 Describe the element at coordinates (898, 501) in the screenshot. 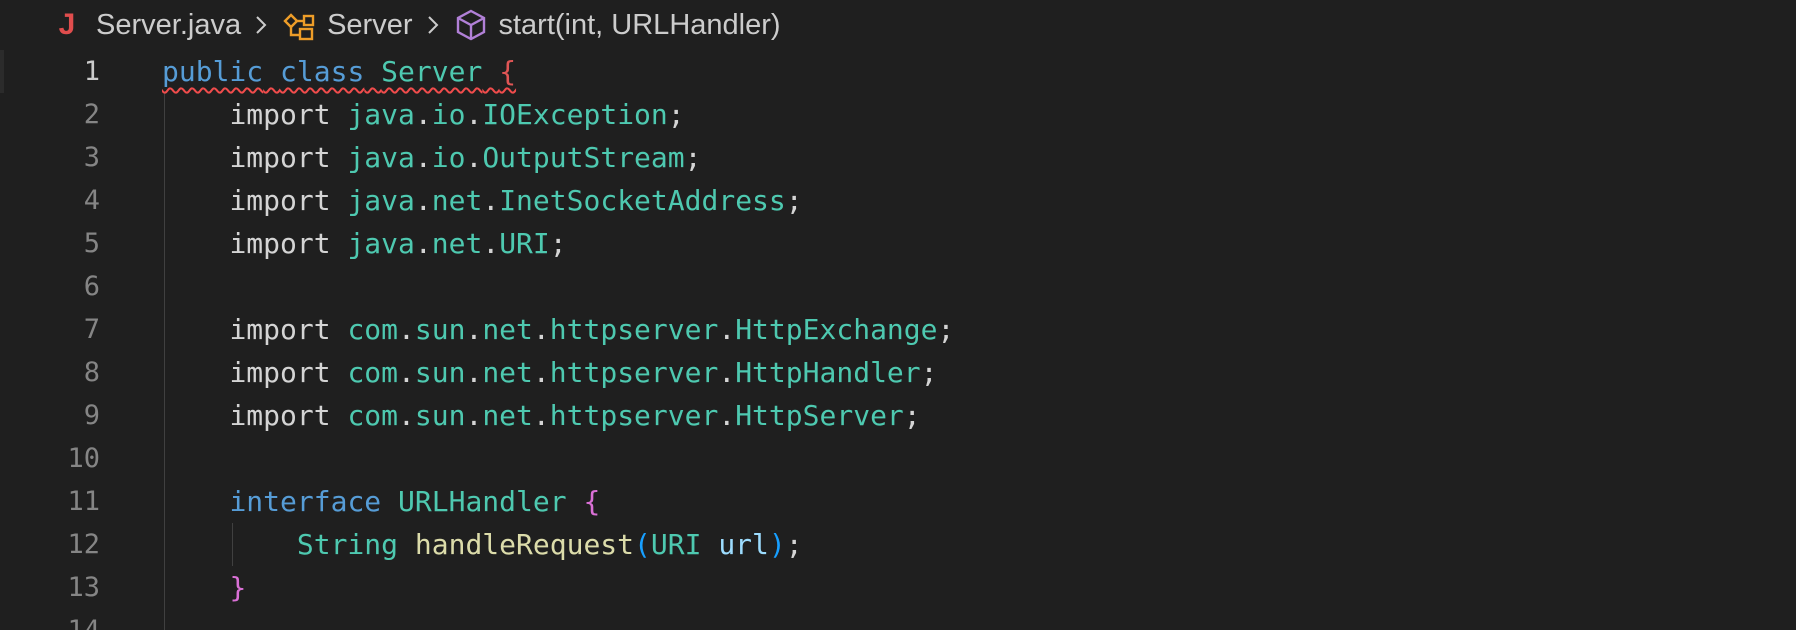

I see `code-line: 11 interface URLHandler {` at that location.